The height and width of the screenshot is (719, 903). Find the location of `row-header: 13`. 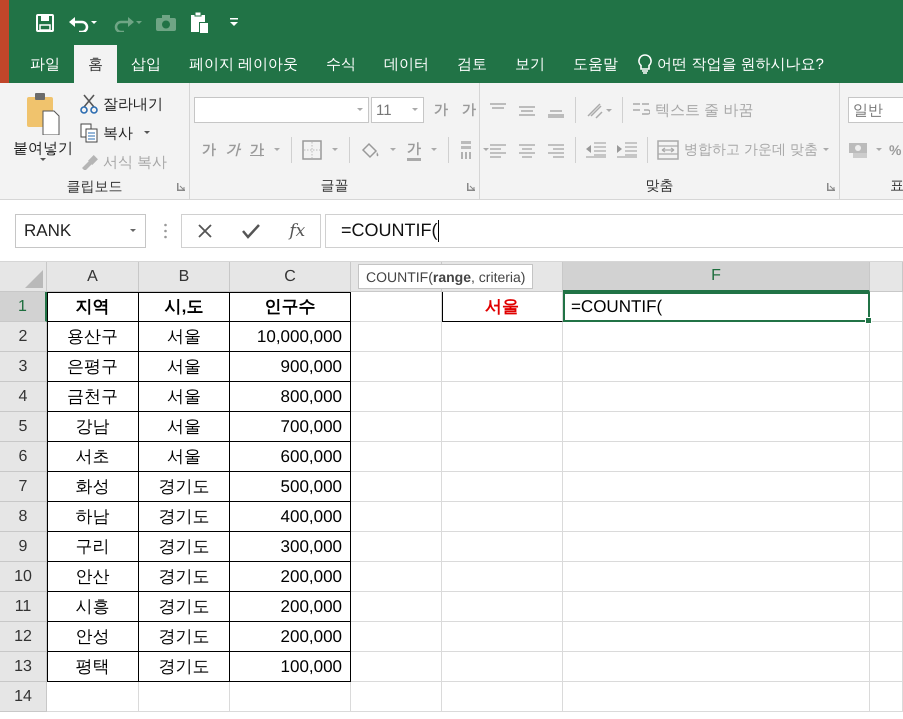

row-header: 13 is located at coordinates (23, 667).